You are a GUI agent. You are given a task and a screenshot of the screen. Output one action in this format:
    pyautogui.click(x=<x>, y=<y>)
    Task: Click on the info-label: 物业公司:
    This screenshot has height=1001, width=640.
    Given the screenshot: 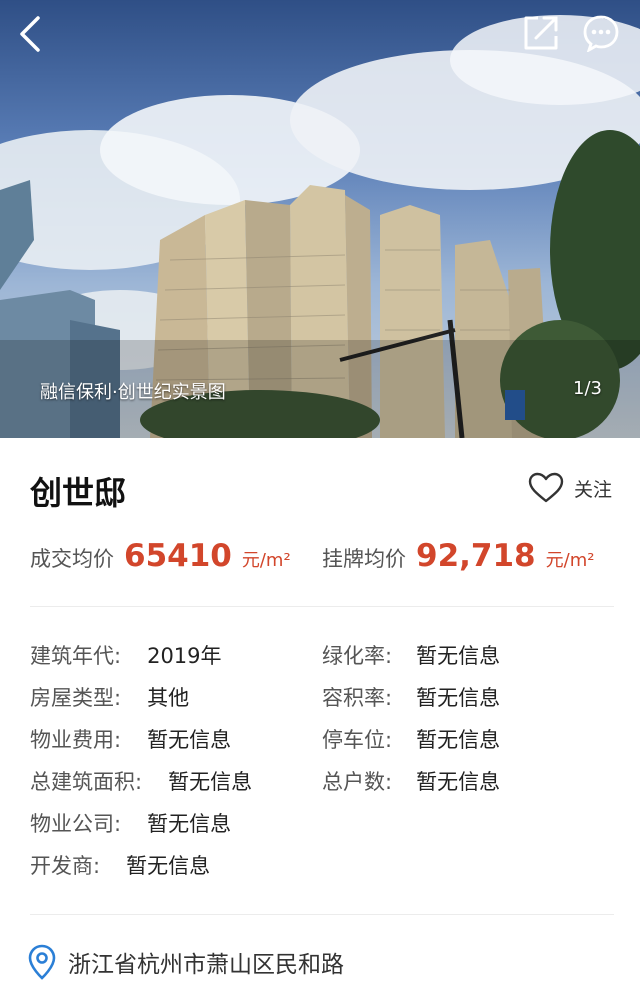 What is the action you would take?
    pyautogui.click(x=76, y=824)
    